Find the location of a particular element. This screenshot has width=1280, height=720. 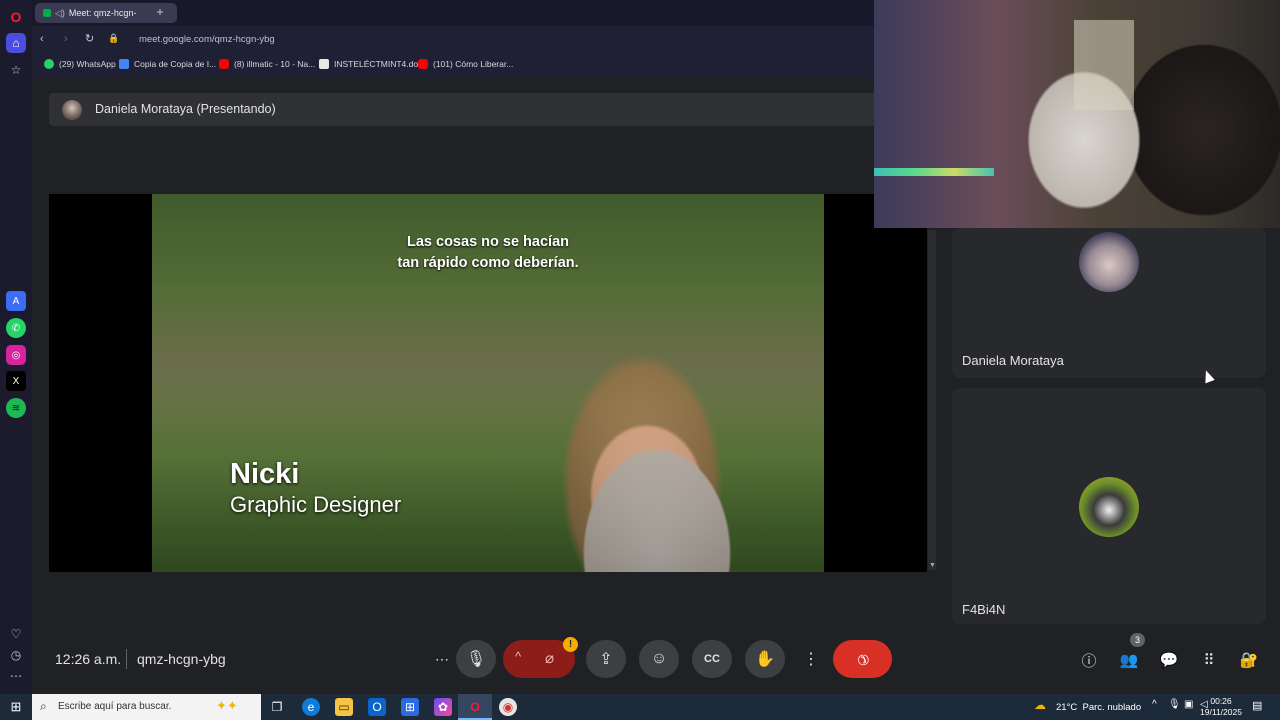

taskbar-clock: 00:26 19/11/2025 is located at coordinates (1221, 707).